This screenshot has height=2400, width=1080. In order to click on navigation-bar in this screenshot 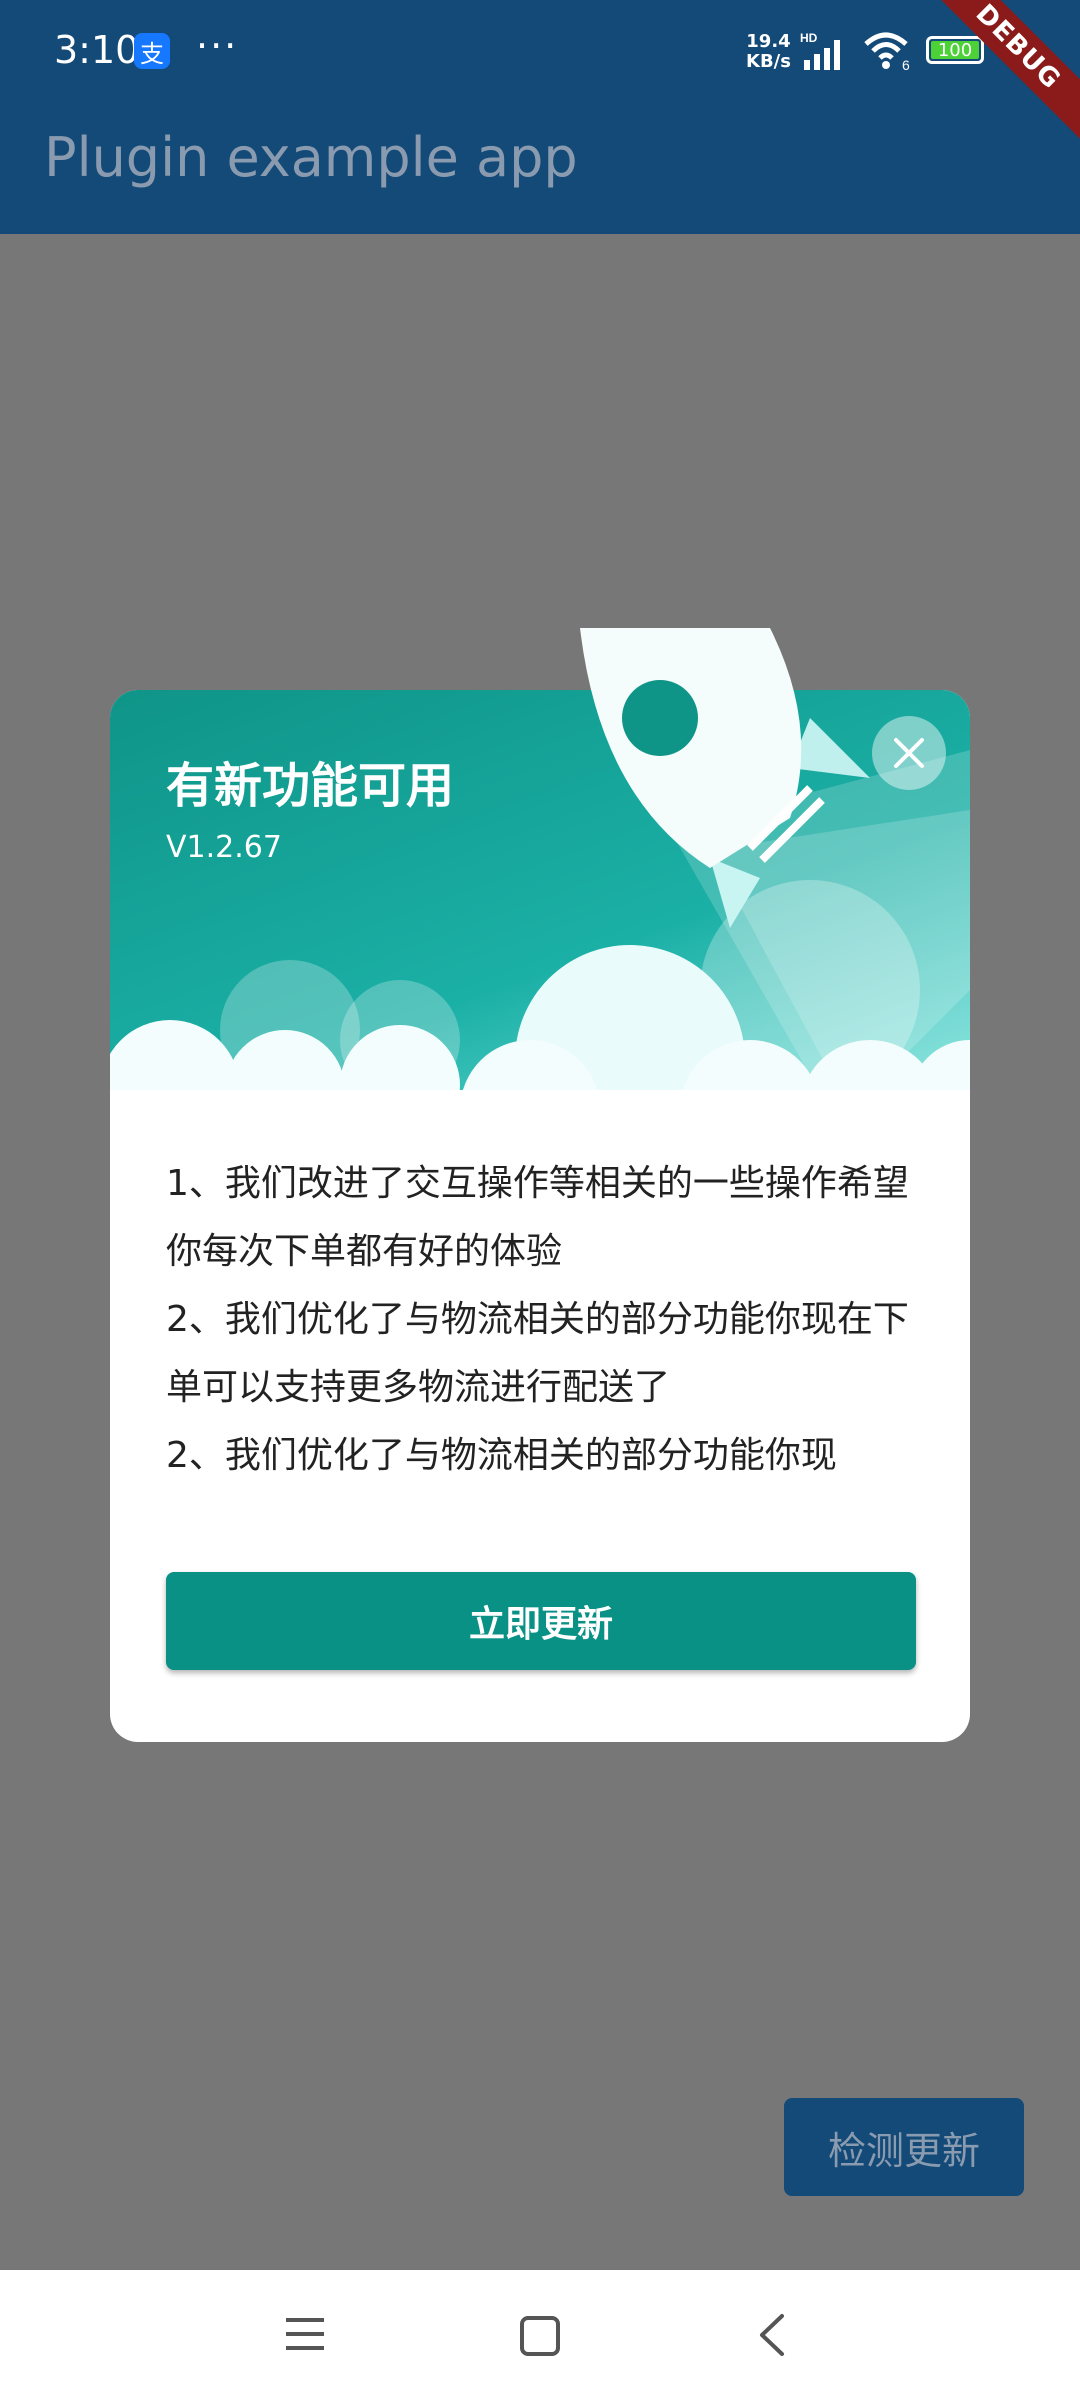, I will do `click(540, 2335)`.